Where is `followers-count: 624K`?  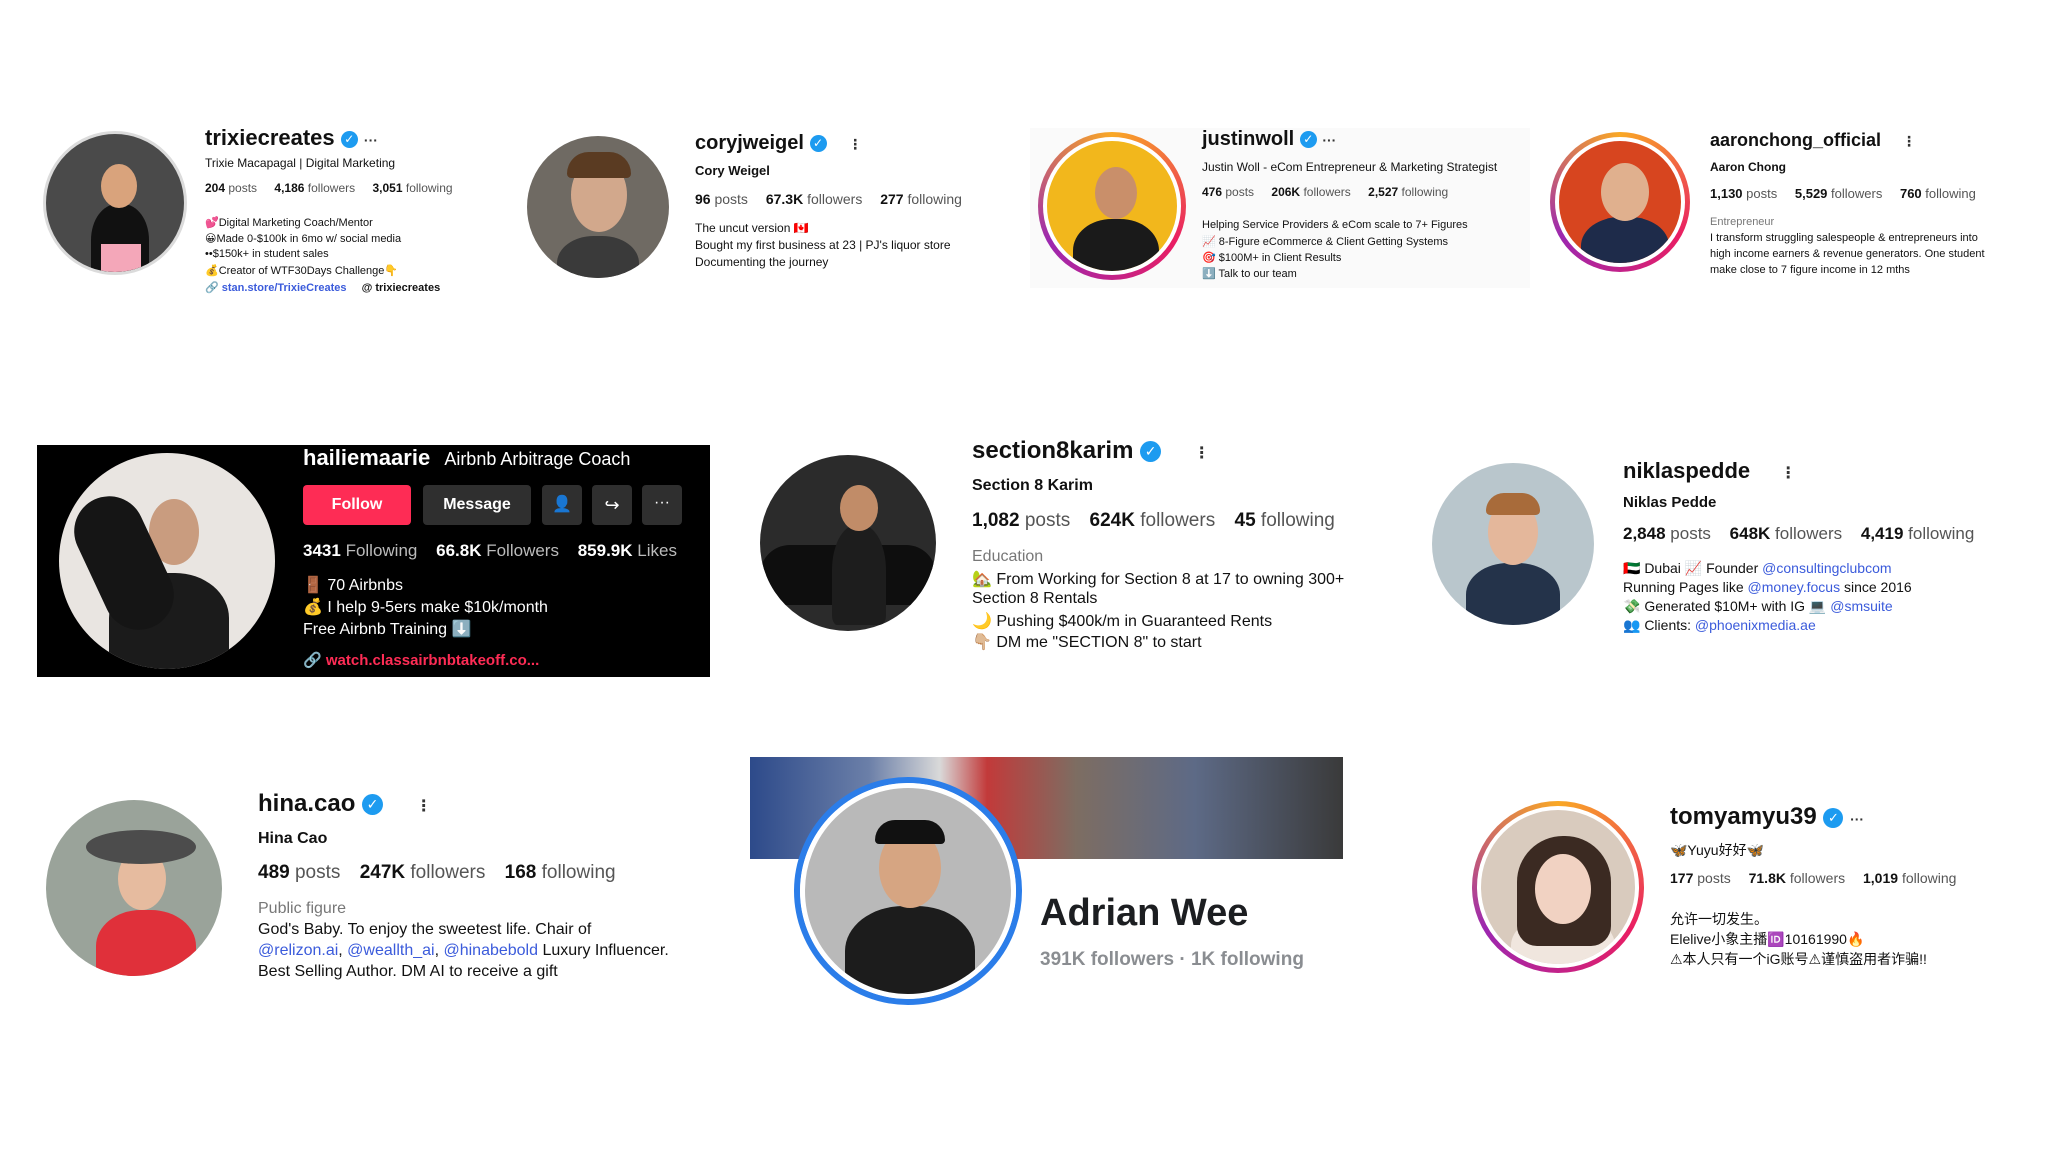 followers-count: 624K is located at coordinates (1112, 520).